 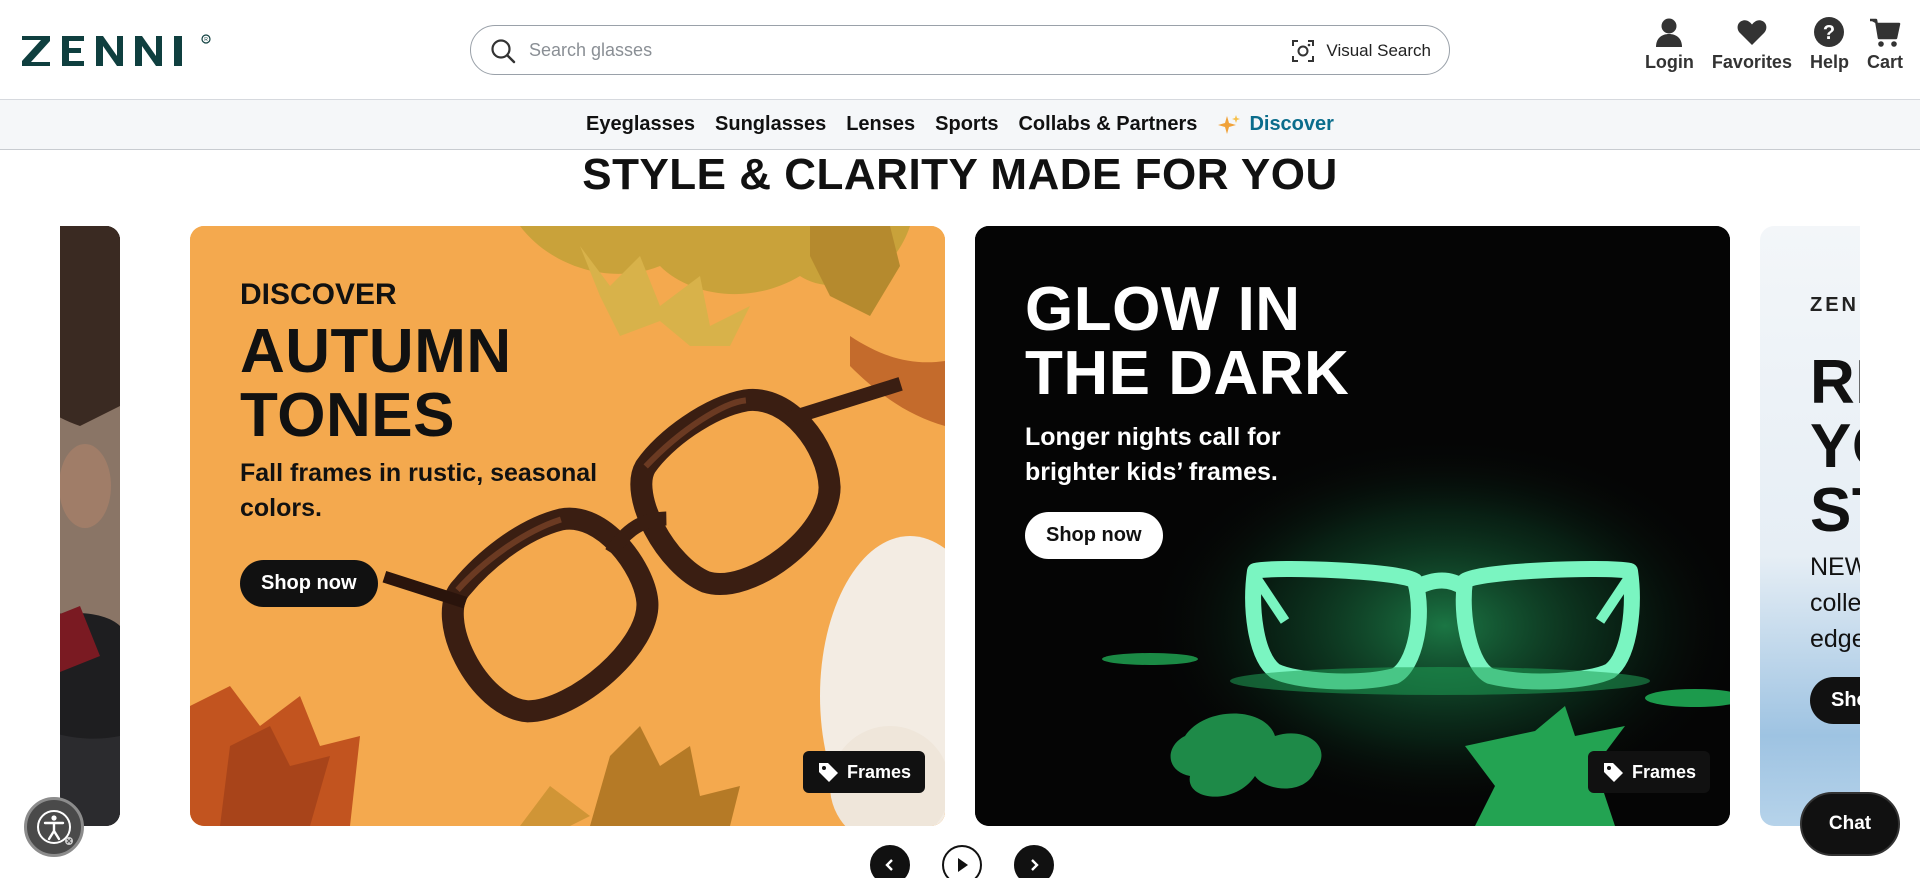 What do you see at coordinates (206, 40) in the screenshot?
I see `svg-text: R` at bounding box center [206, 40].